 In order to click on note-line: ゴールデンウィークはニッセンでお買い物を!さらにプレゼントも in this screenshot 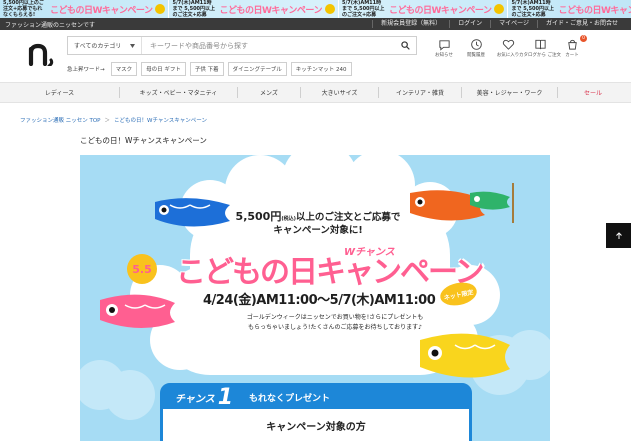, I will do `click(335, 317)`.